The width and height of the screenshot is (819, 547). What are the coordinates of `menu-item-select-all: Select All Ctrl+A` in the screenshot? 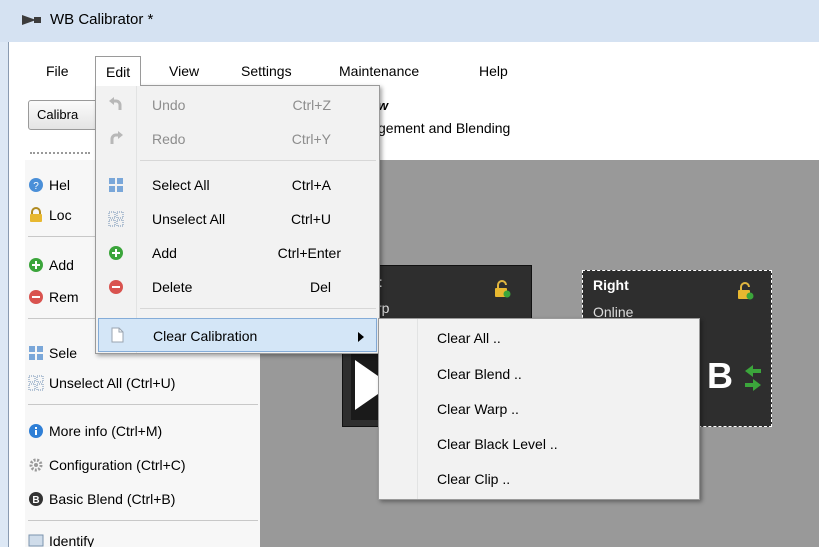 It's located at (237, 185).